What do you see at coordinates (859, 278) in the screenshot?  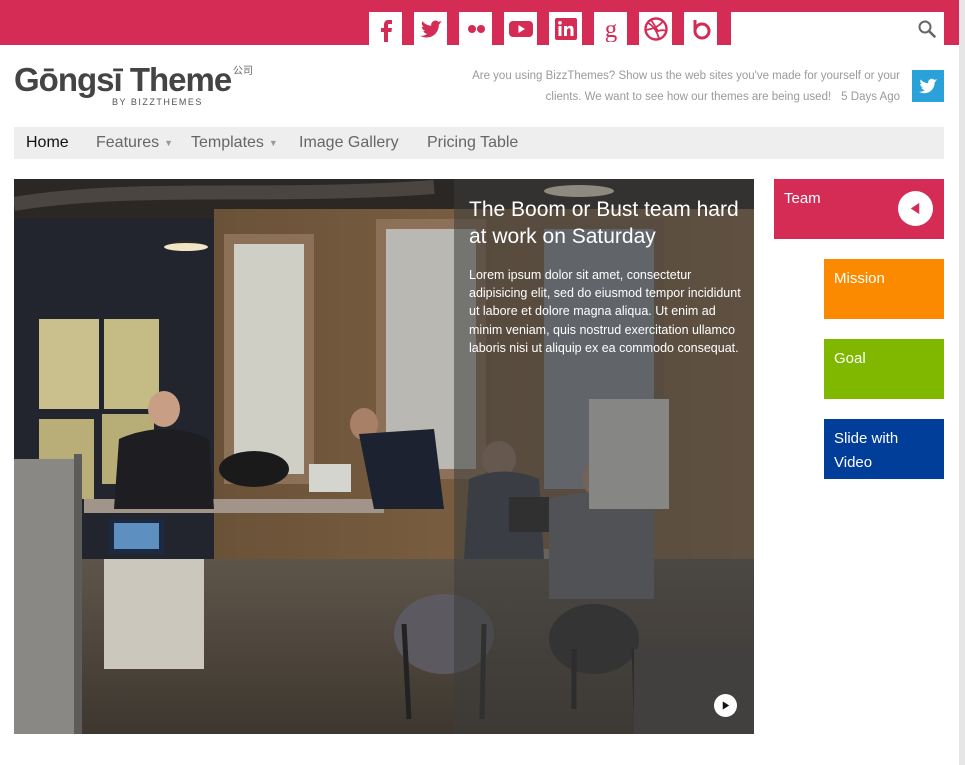 I see `tab-mission-label: Mission` at bounding box center [859, 278].